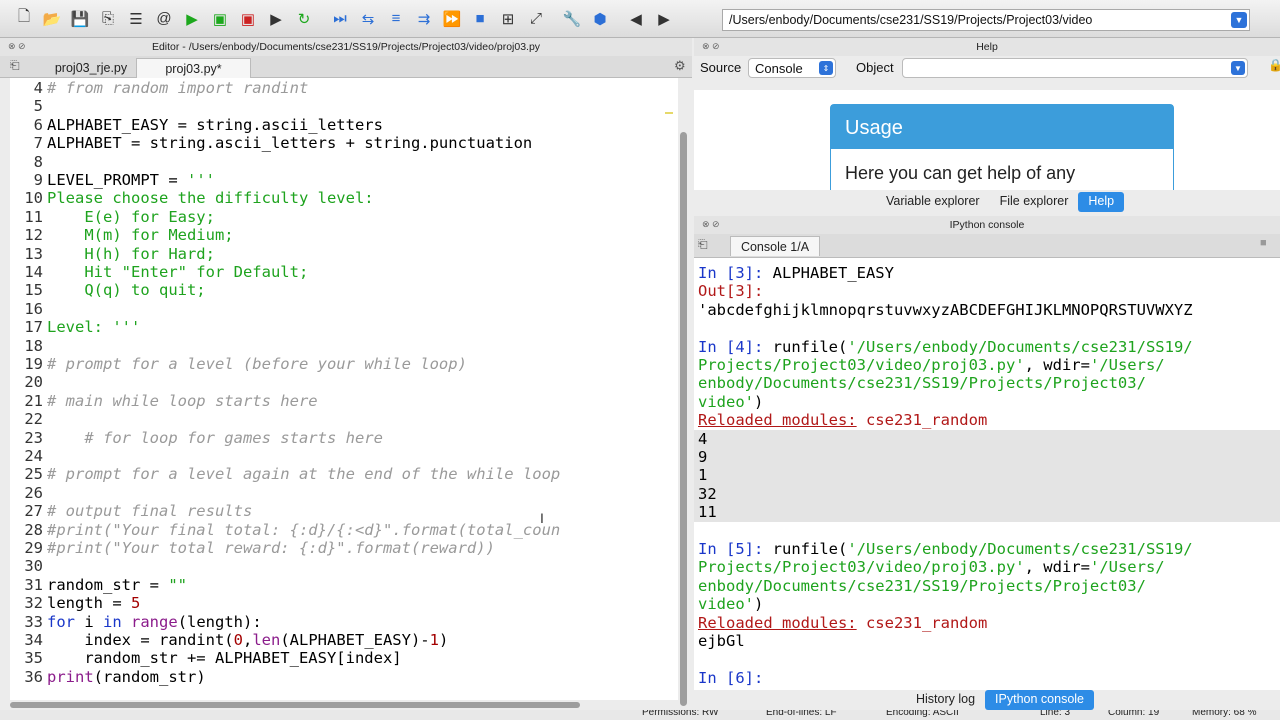 The image size is (1280, 720). What do you see at coordinates (1075, 68) in the screenshot?
I see `object-input: ▼` at bounding box center [1075, 68].